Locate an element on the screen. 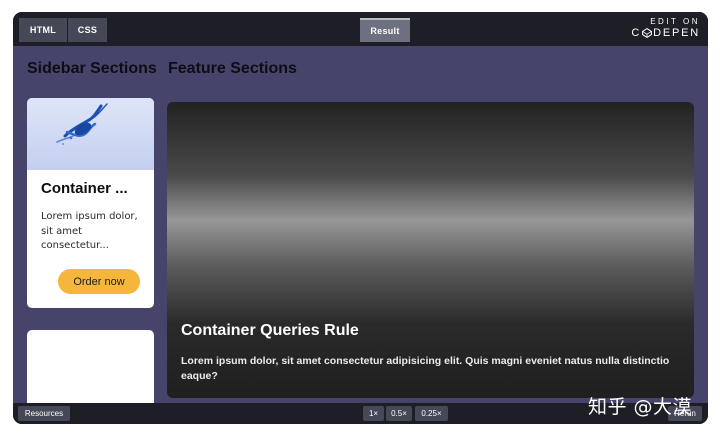  tab-html: HTML is located at coordinates (43, 30).